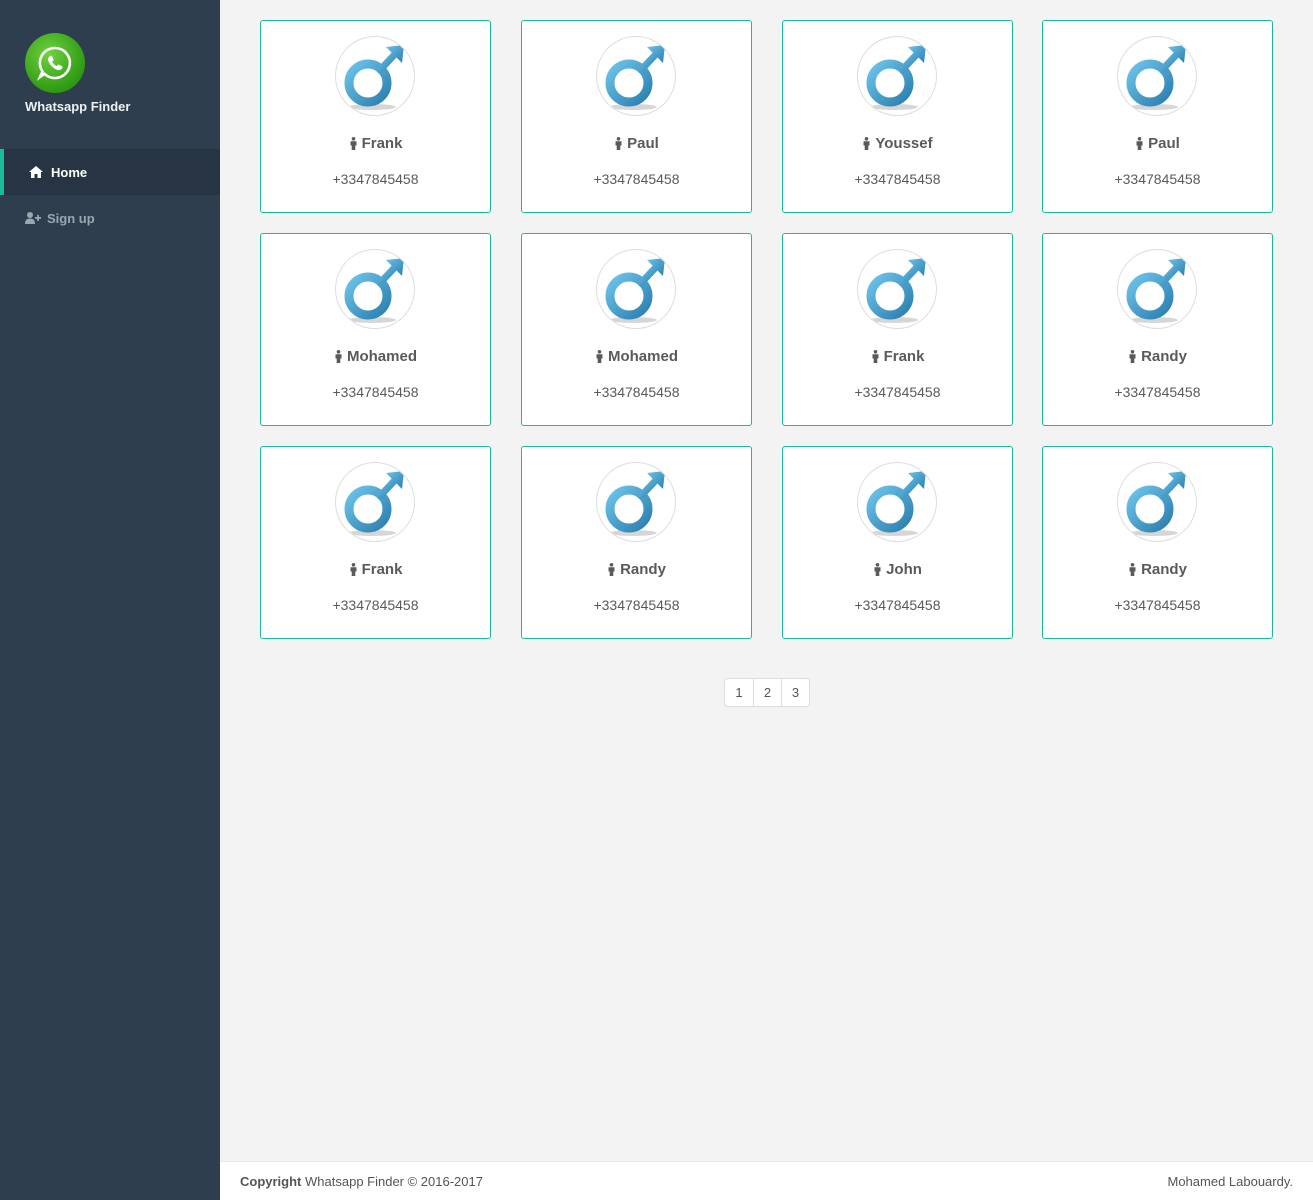 The height and width of the screenshot is (1200, 1313). I want to click on sidebar-nav: Home Sign up, so click(110, 195).